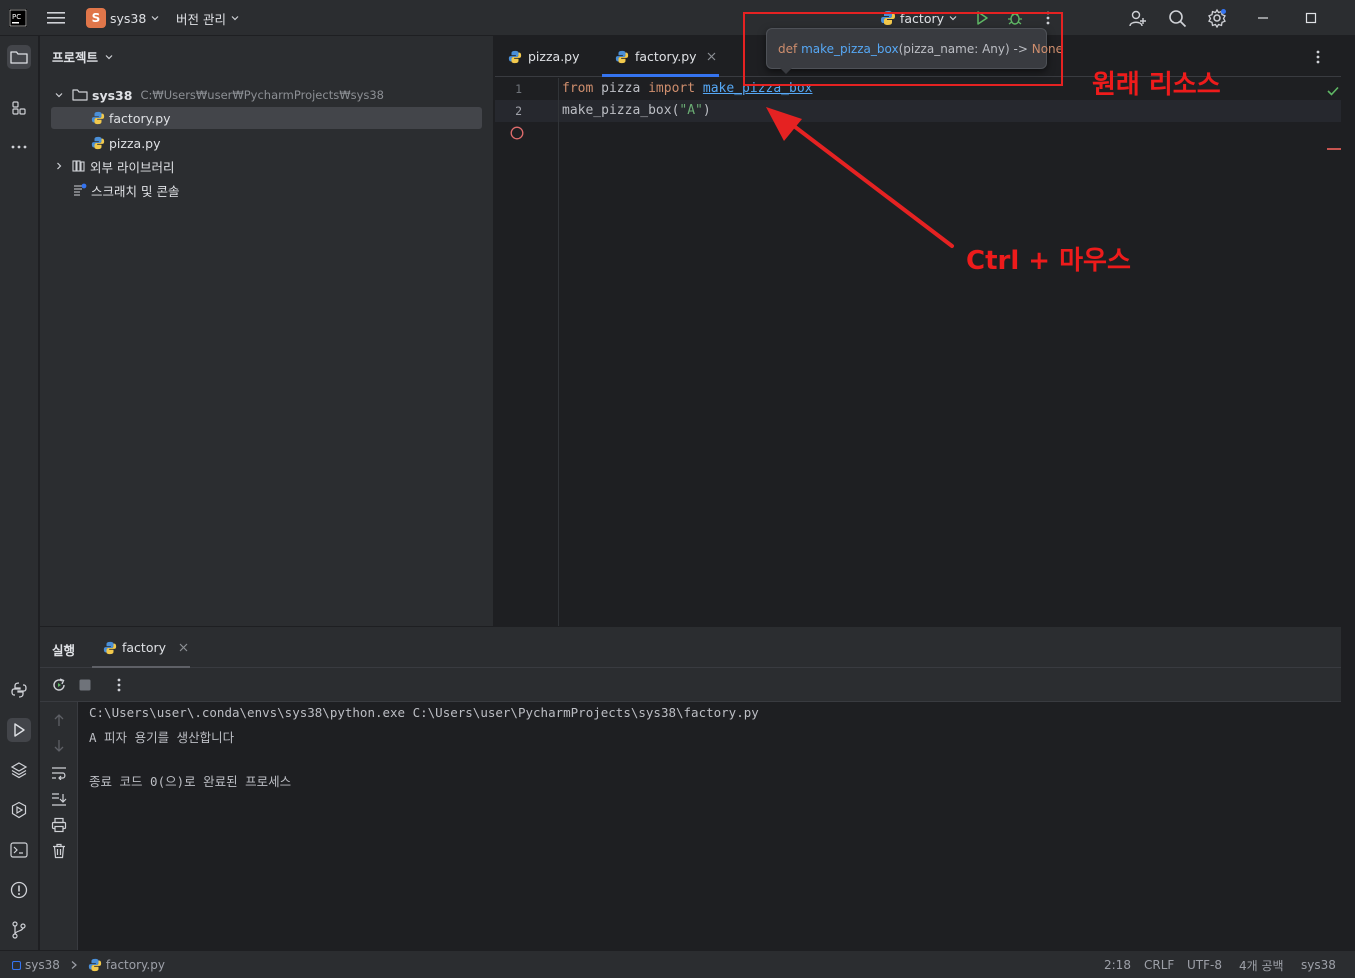 This screenshot has width=1355, height=978. I want to click on minimize-button, so click(1263, 18).